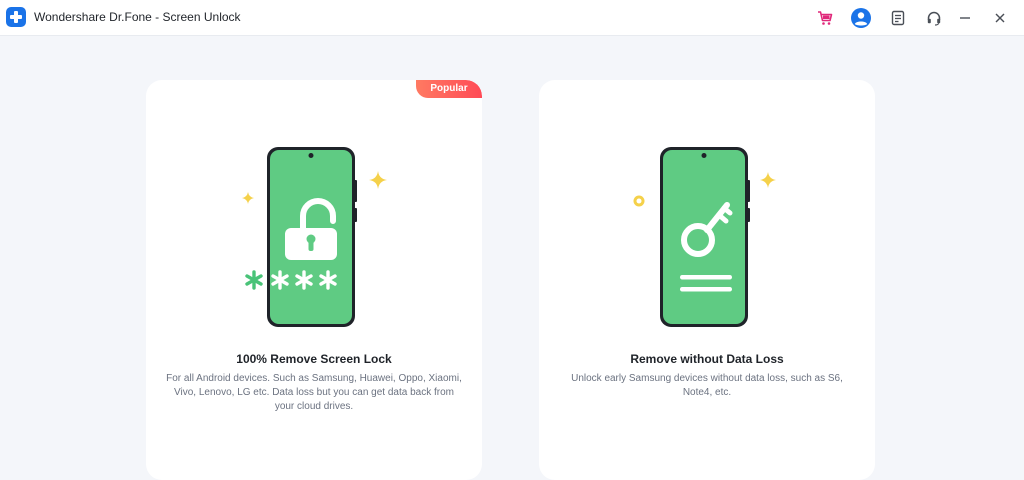 The height and width of the screenshot is (480, 1024). What do you see at coordinates (768, 180) in the screenshot?
I see `sparkle-icon` at bounding box center [768, 180].